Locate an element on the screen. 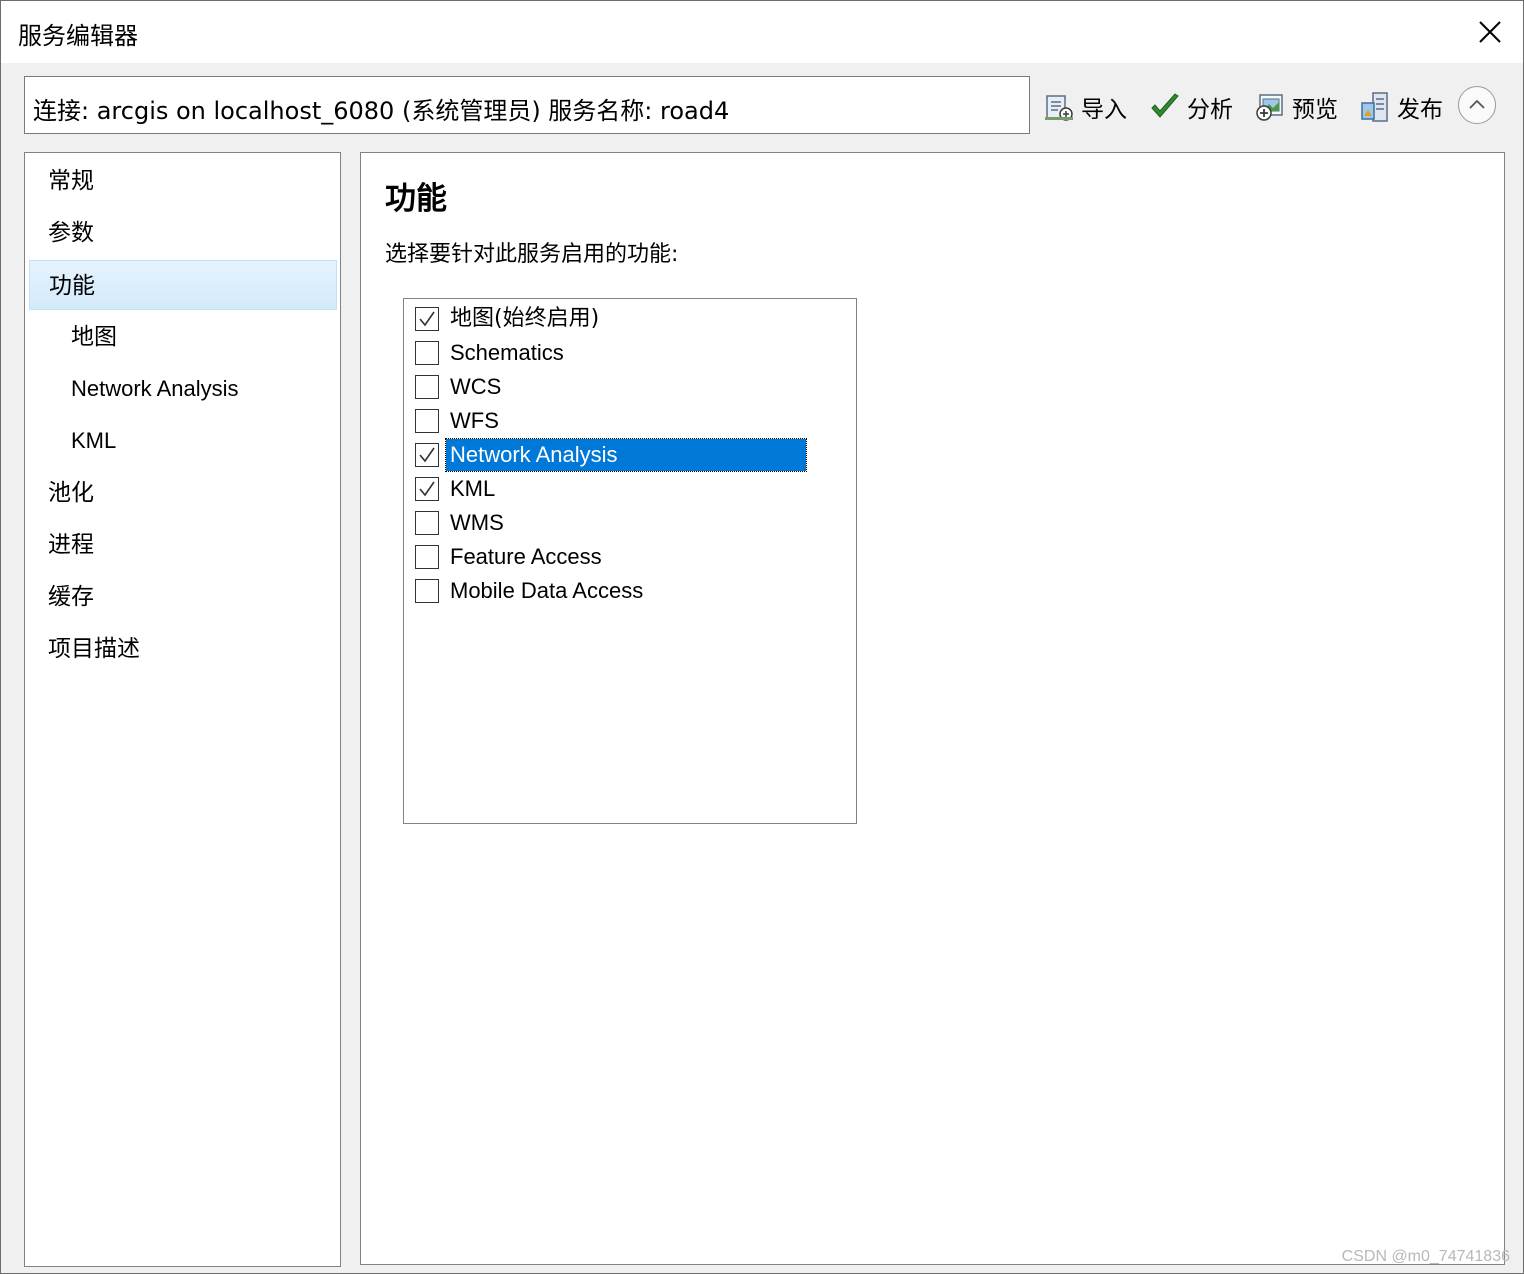  collapse-button is located at coordinates (1477, 105).